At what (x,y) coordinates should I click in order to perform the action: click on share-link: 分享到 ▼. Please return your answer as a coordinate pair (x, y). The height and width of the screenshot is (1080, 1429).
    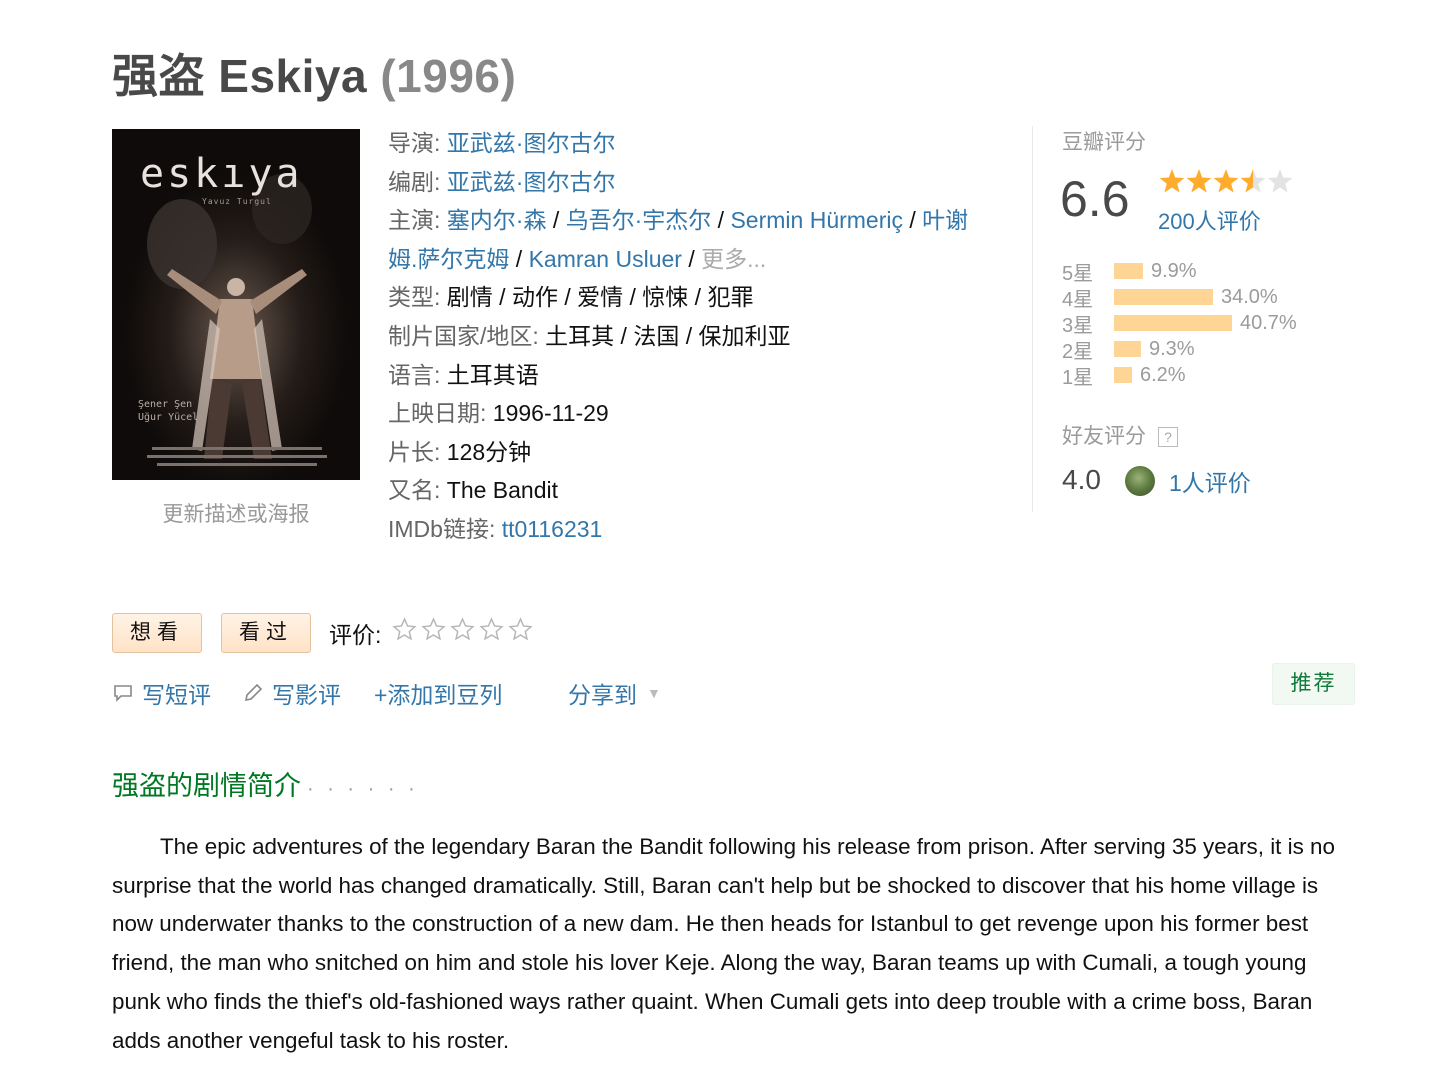
    Looking at the image, I should click on (614, 693).